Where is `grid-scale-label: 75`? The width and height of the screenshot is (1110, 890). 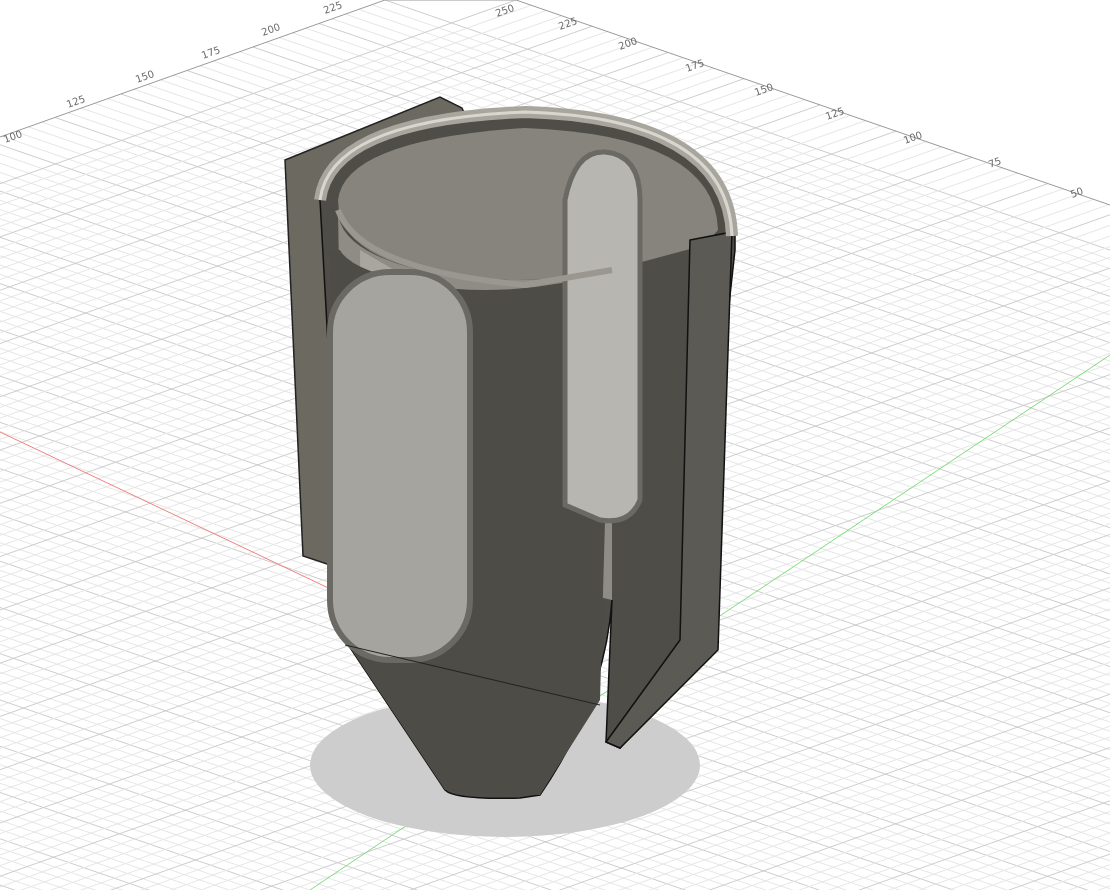 grid-scale-label: 75 is located at coordinates (994, 162).